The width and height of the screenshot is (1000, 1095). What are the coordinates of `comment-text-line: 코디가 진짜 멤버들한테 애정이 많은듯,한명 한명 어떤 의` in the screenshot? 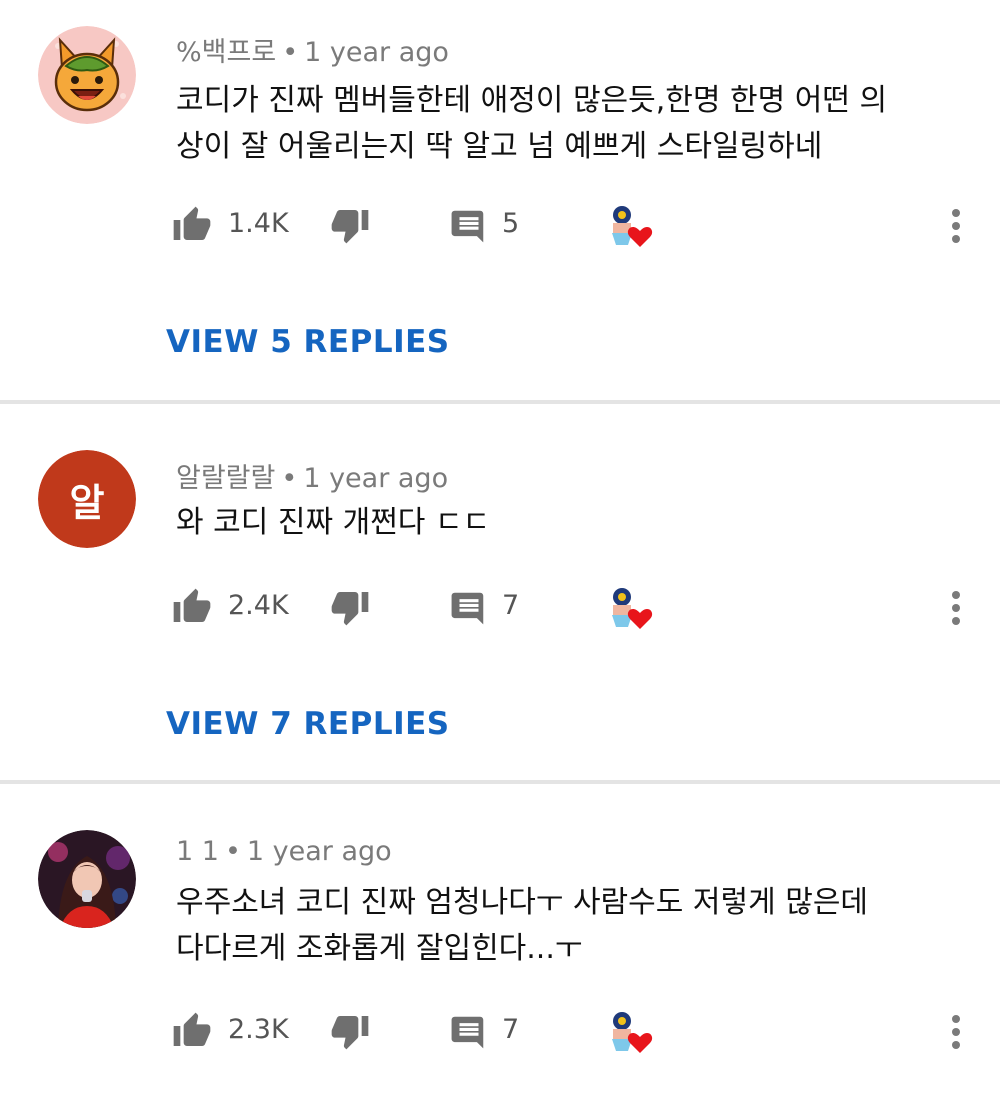 It's located at (532, 100).